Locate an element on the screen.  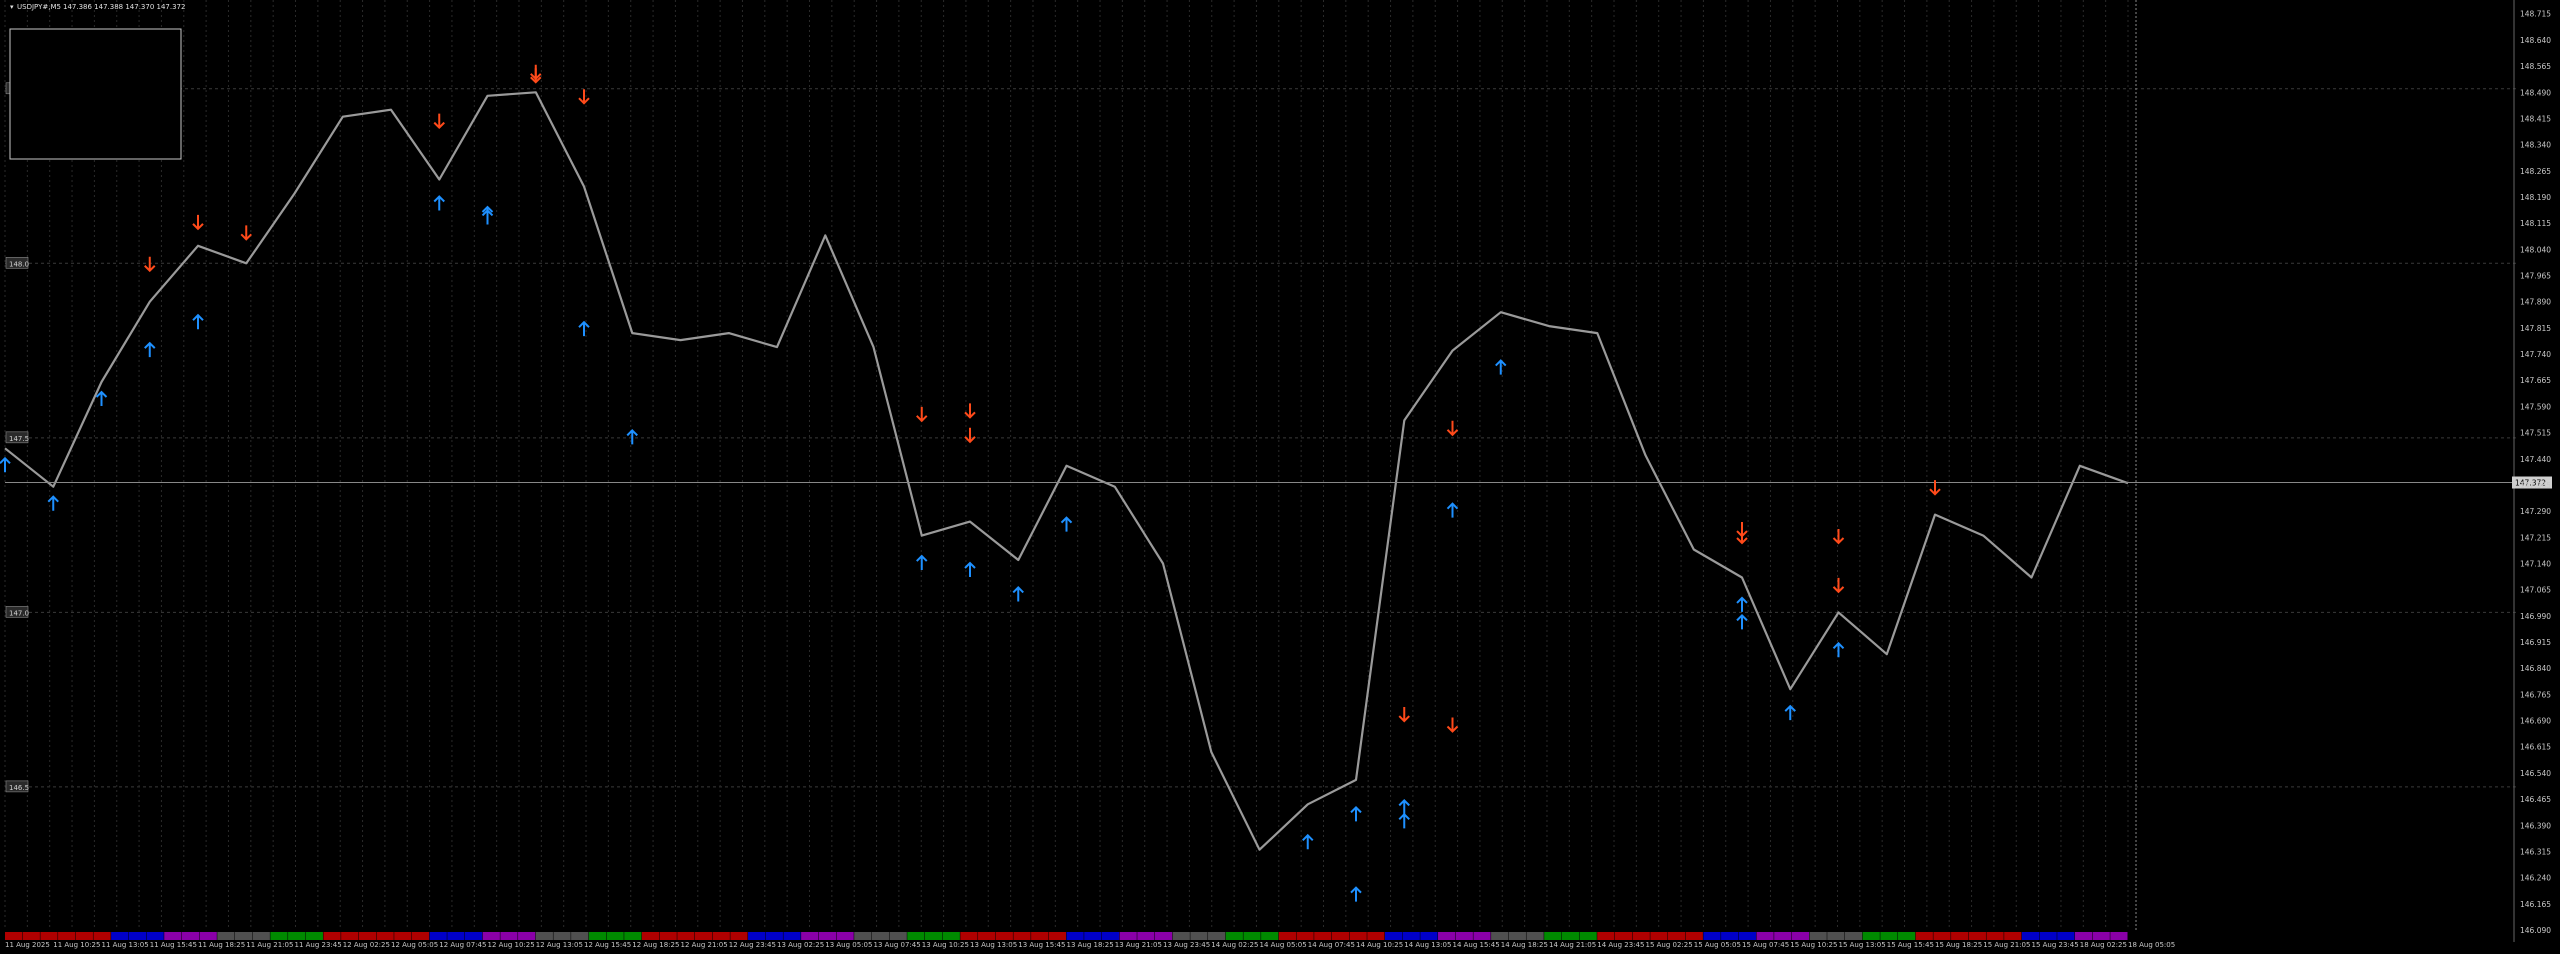
time-tick-label: 15 Aug 10:25 is located at coordinates (1813, 945).